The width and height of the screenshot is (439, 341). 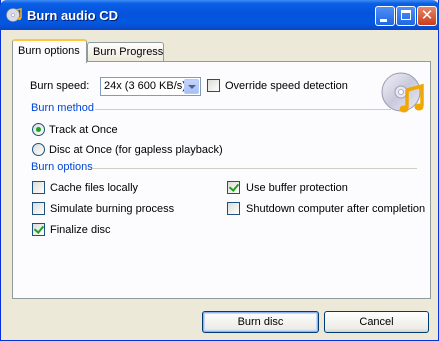 I want to click on track-at-once-radio, so click(x=38, y=129).